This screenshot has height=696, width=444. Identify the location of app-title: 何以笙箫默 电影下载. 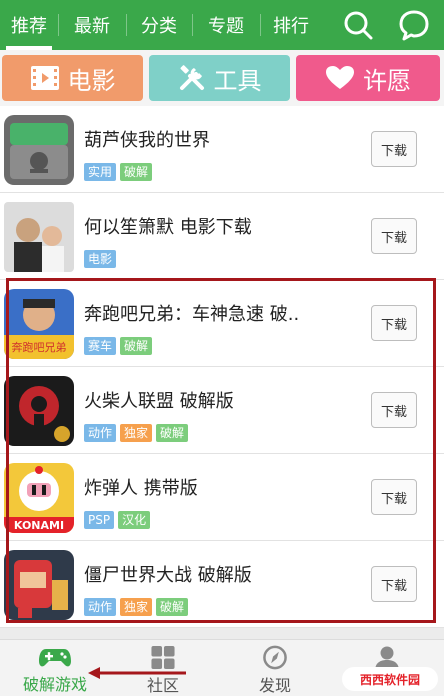
(168, 227).